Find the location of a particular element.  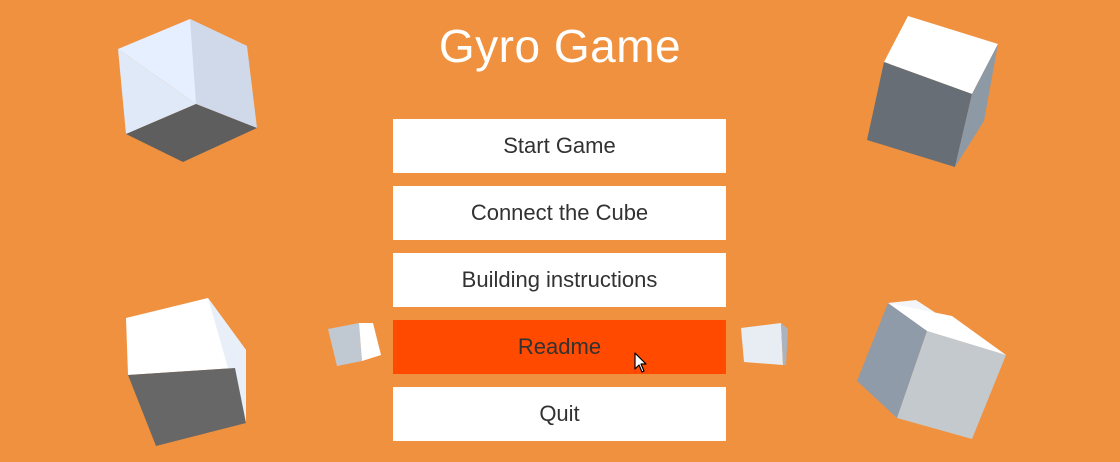

connect-the-cube-button: Connect the Cube is located at coordinates (559, 213).